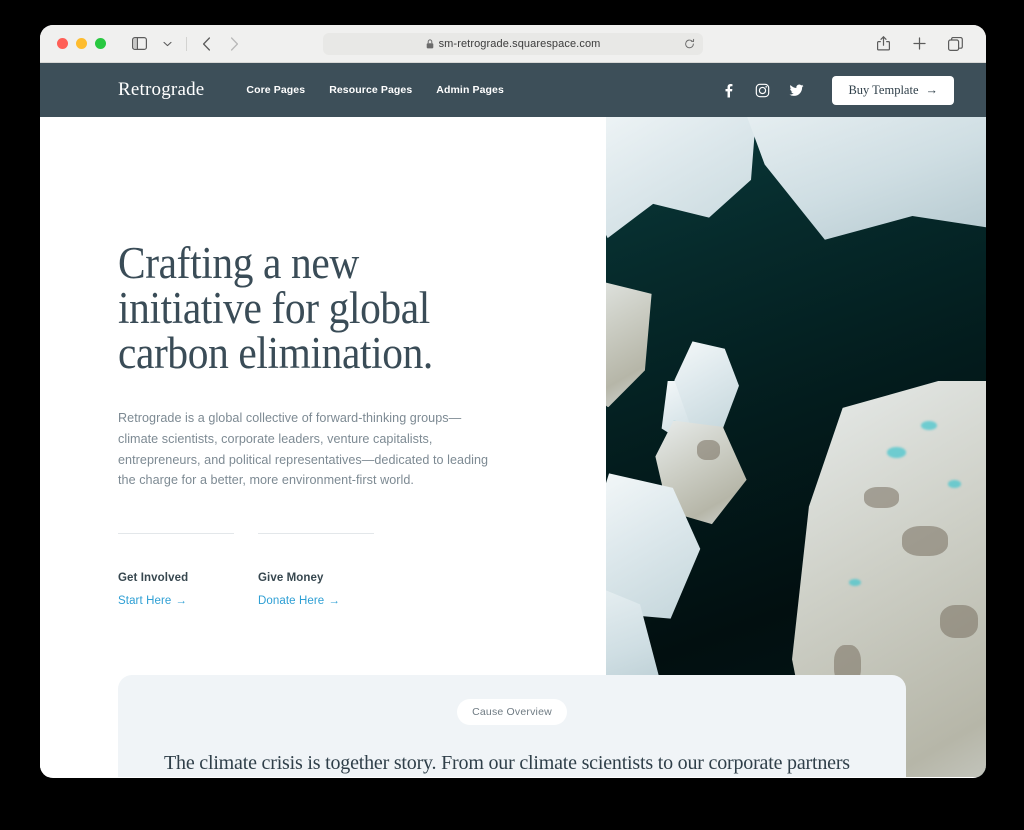 This screenshot has height=830, width=1024. What do you see at coordinates (238, 263) in the screenshot?
I see `headline-line-1: Crafting a new` at bounding box center [238, 263].